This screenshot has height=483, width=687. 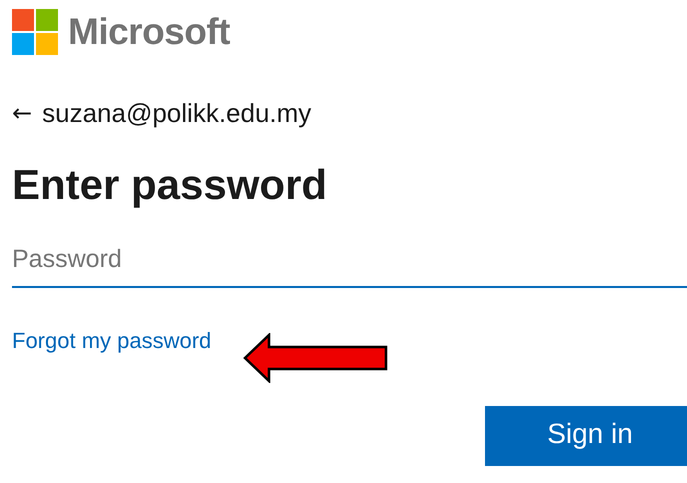 I want to click on page-heading: Enter password, so click(x=170, y=185).